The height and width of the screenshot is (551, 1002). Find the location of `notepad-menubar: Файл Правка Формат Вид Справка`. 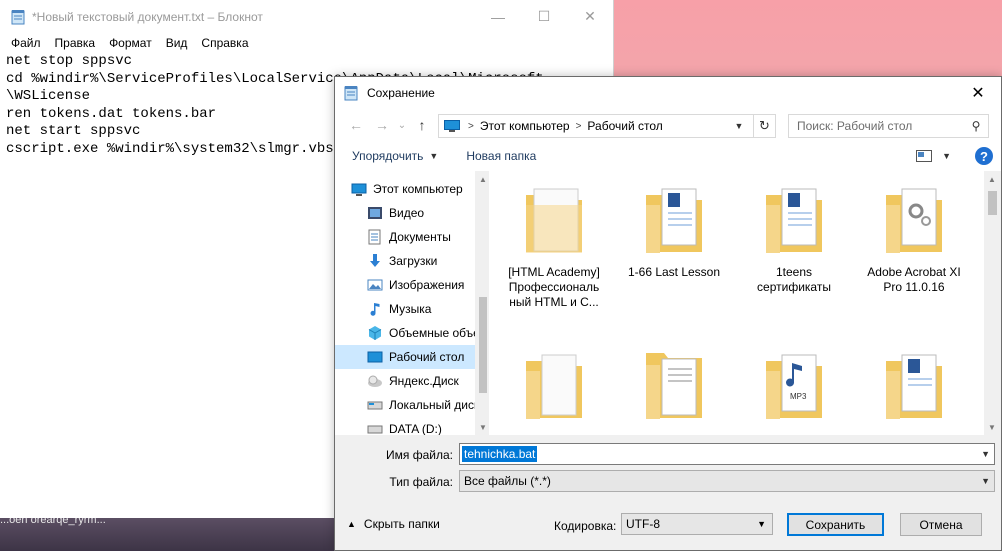

notepad-menubar: Файл Правка Формат Вид Справка is located at coordinates (306, 43).